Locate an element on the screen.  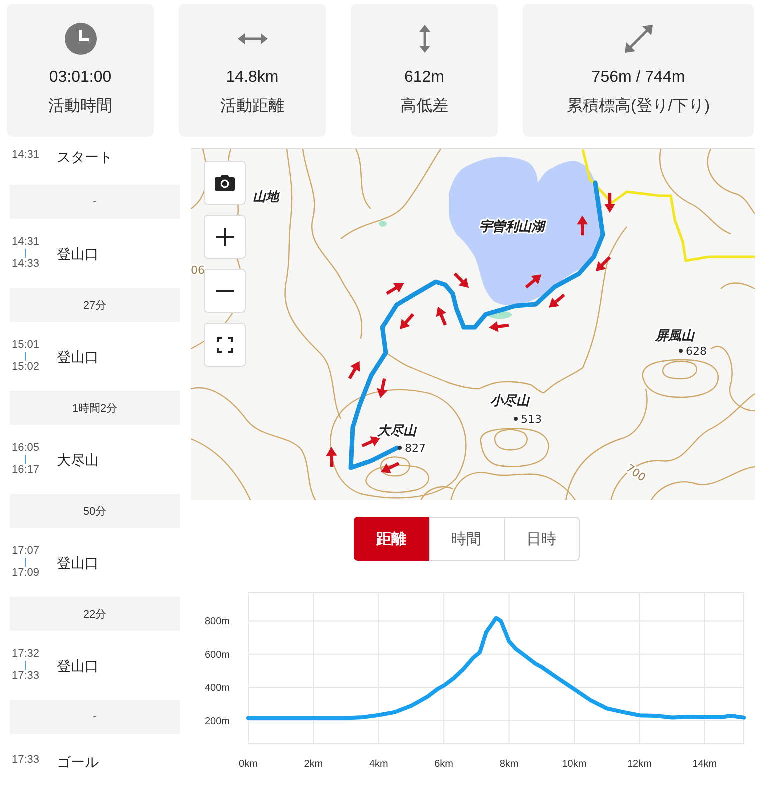
duration-bar: 50分 is located at coordinates (95, 511).